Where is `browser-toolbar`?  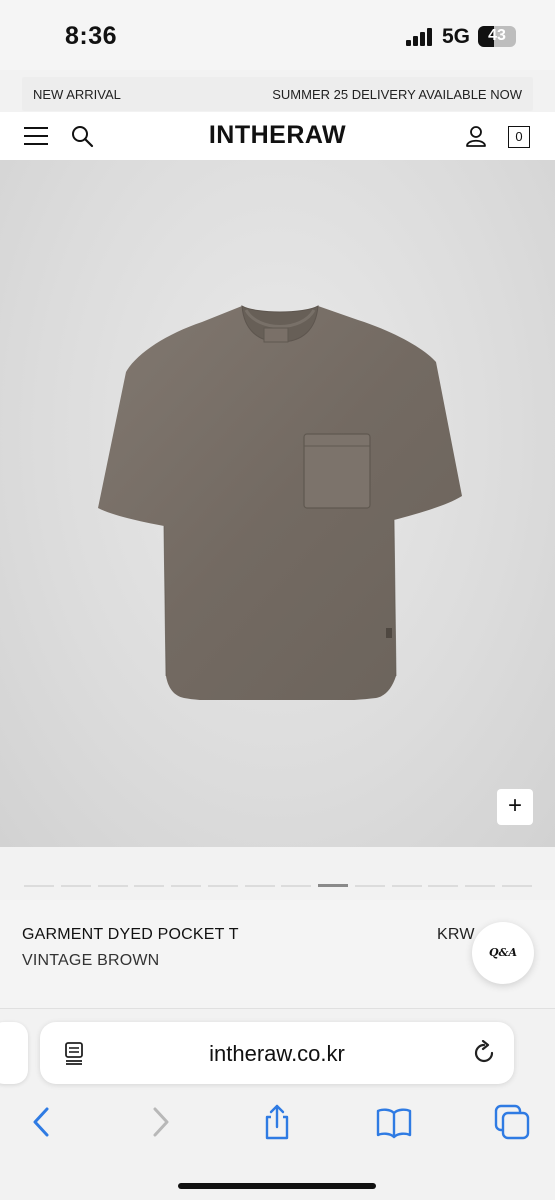 browser-toolbar is located at coordinates (277, 1124).